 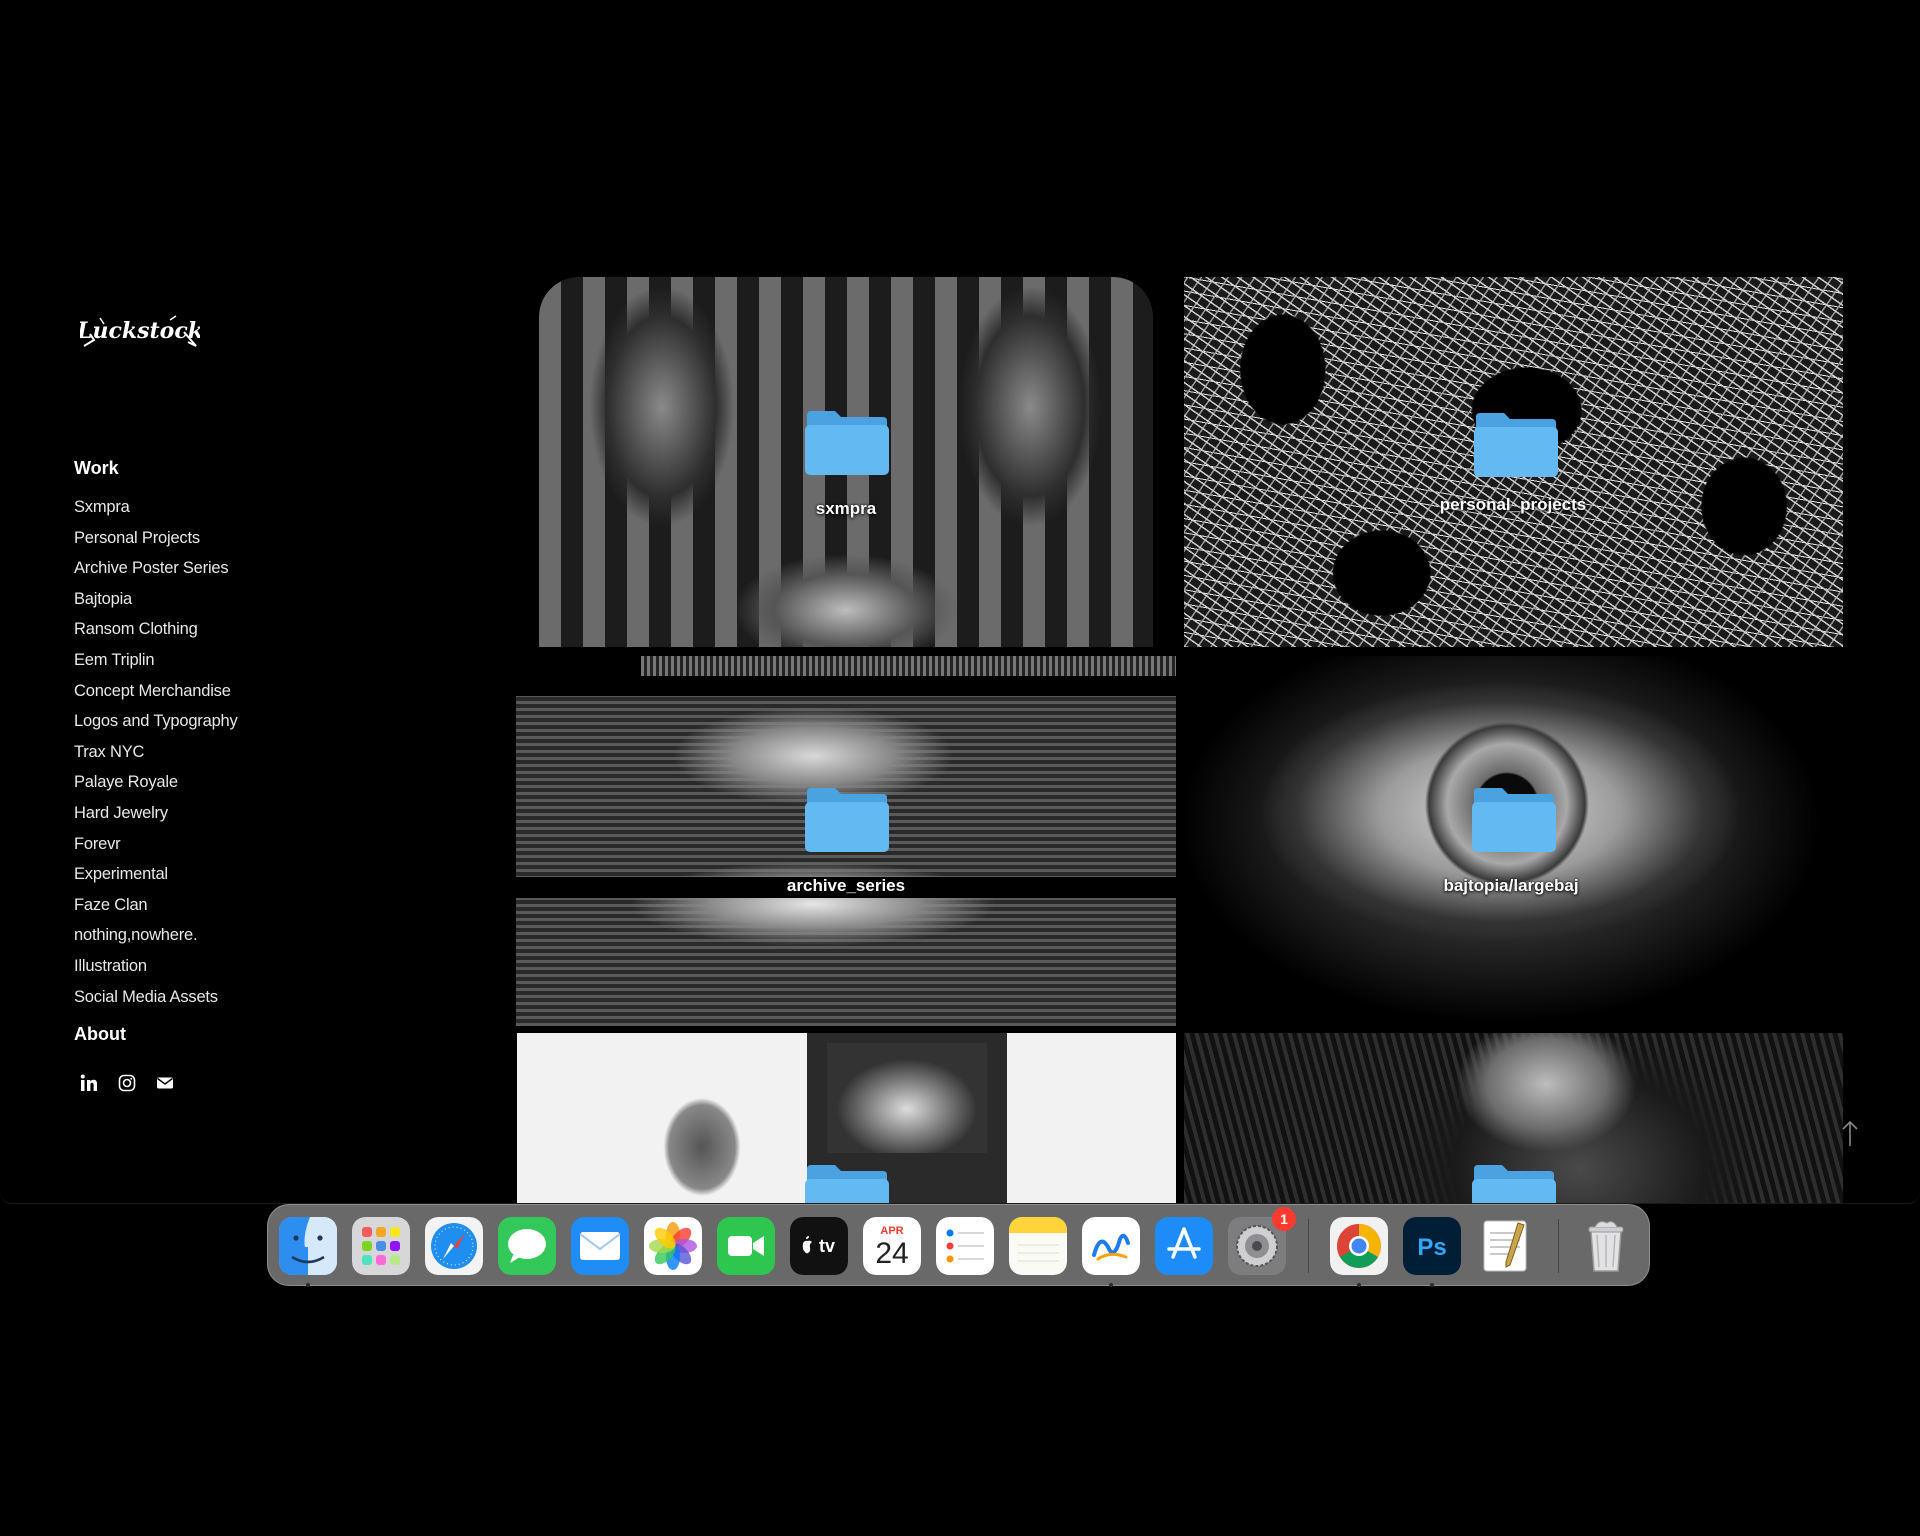 I want to click on nav-heading-about: About, so click(x=224, y=1034).